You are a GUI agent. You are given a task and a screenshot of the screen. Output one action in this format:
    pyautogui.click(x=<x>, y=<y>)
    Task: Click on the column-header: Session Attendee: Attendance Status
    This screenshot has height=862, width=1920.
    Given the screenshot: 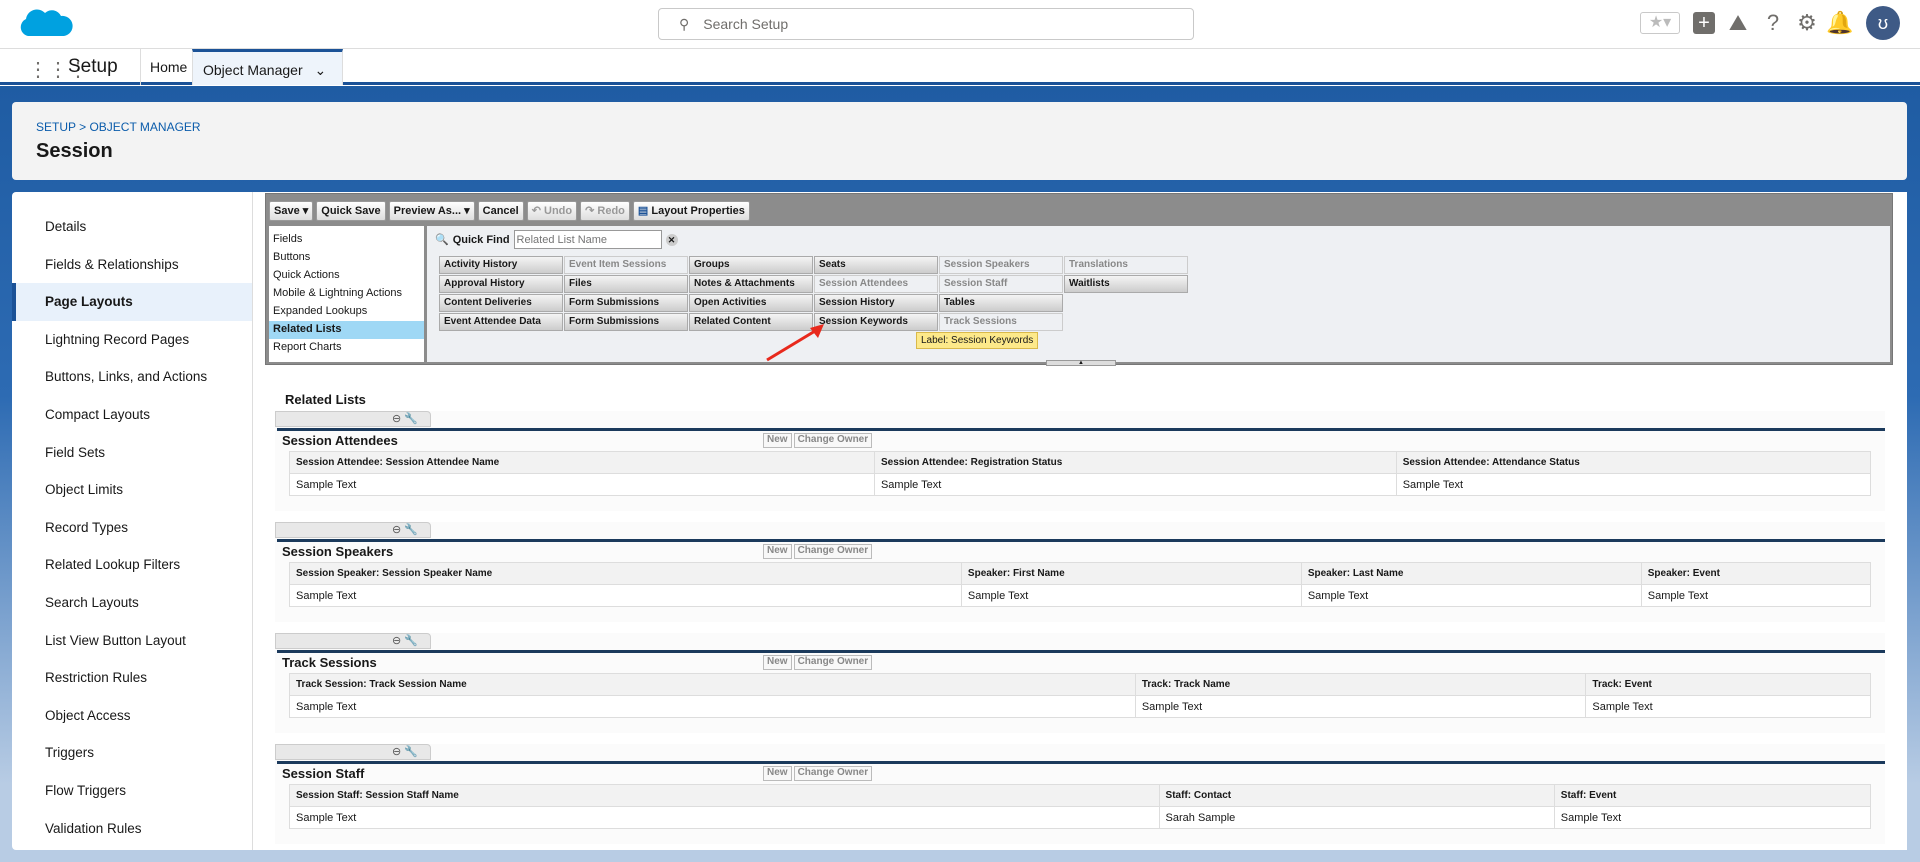 What is the action you would take?
    pyautogui.click(x=1633, y=462)
    